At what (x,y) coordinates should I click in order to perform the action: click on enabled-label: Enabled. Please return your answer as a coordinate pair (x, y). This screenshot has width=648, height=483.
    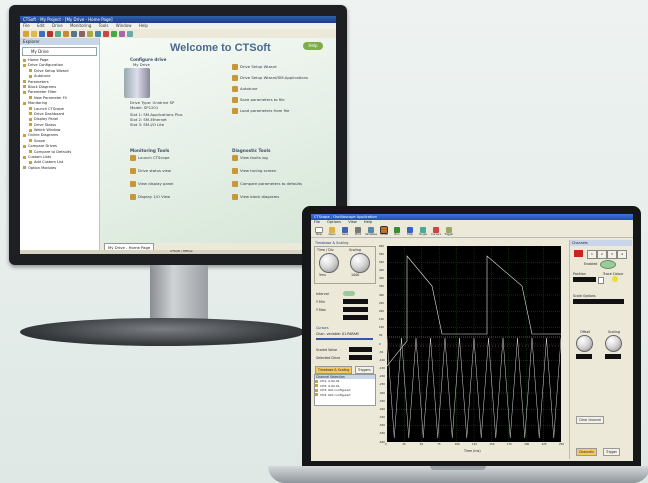
    Looking at the image, I should click on (591, 264).